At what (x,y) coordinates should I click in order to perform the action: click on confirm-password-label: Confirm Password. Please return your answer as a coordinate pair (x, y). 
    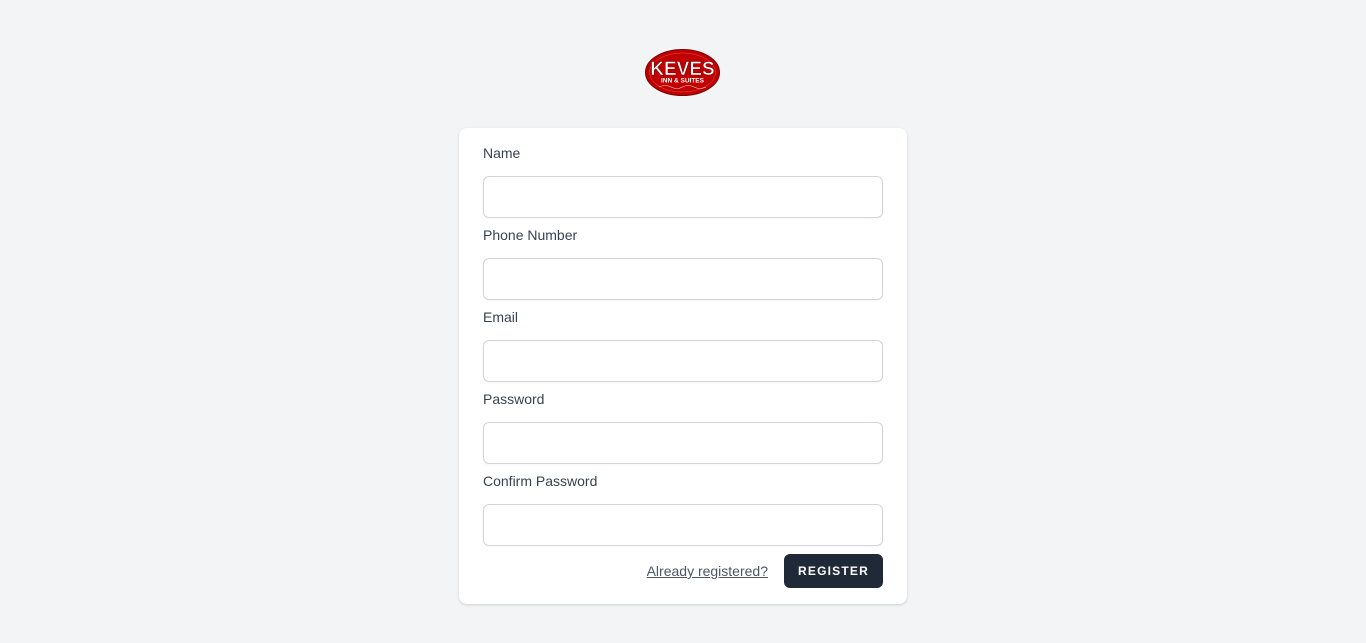
    Looking at the image, I should click on (540, 481).